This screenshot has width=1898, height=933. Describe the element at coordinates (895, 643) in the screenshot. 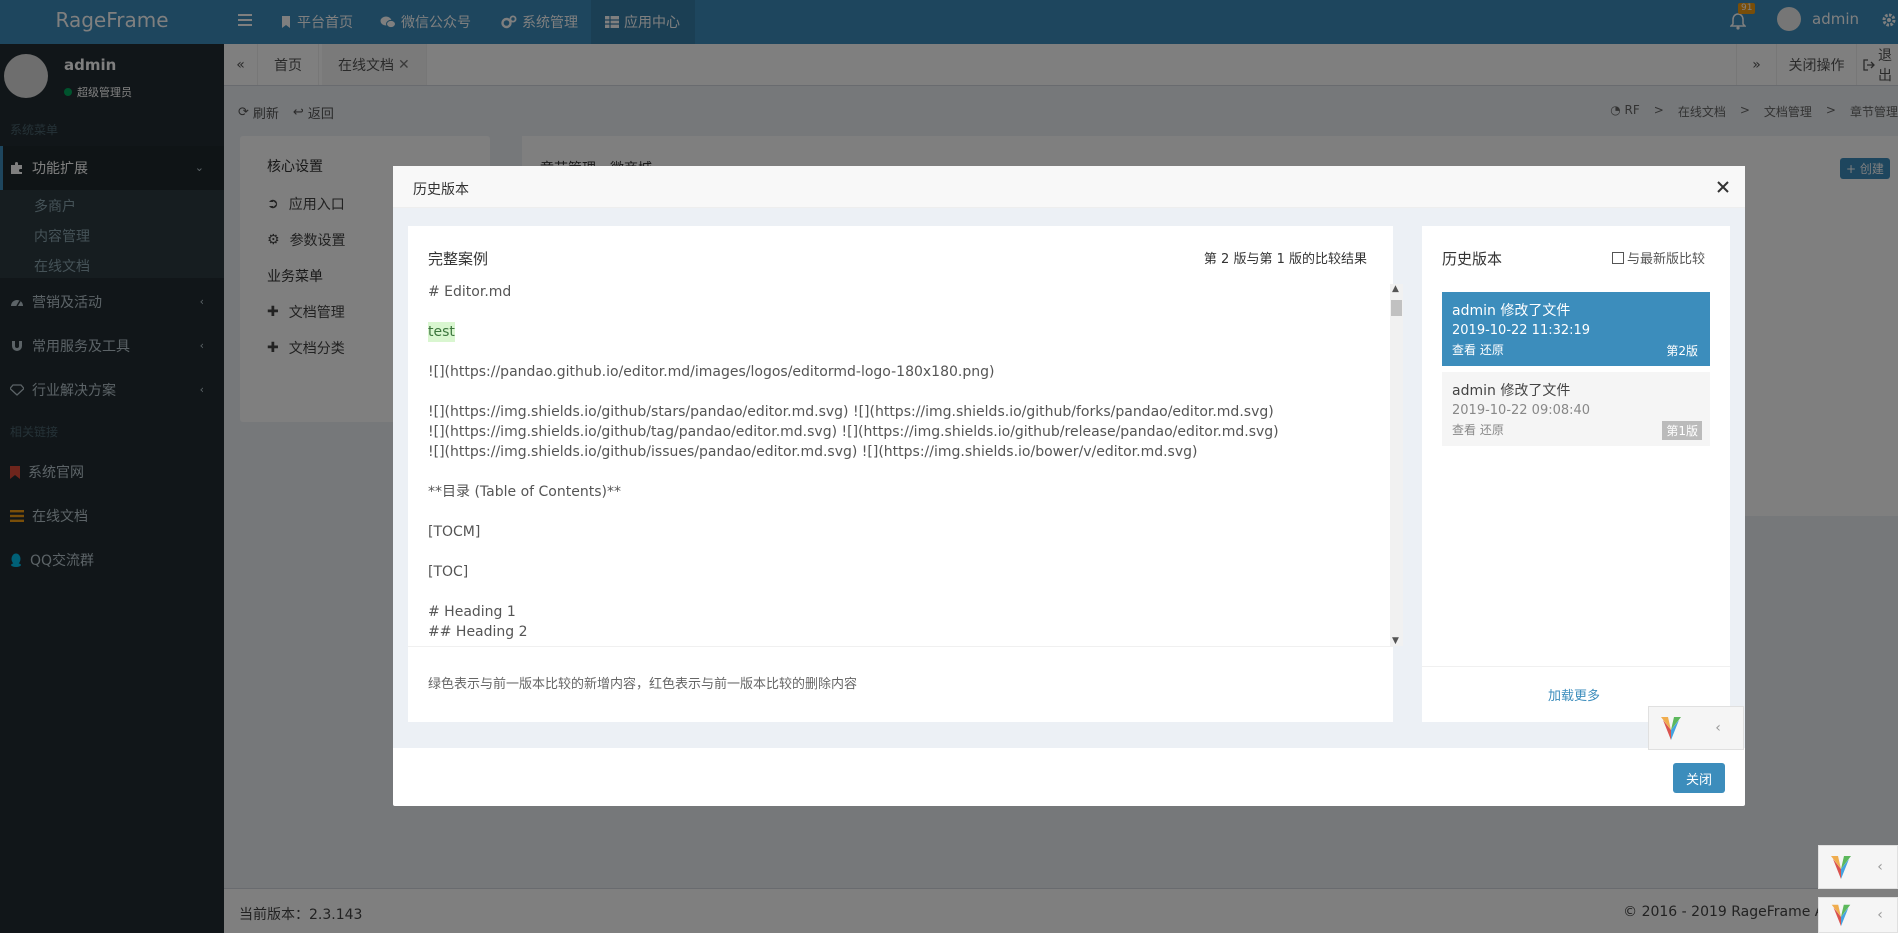

I see `diff-line: ### Heading 3` at that location.